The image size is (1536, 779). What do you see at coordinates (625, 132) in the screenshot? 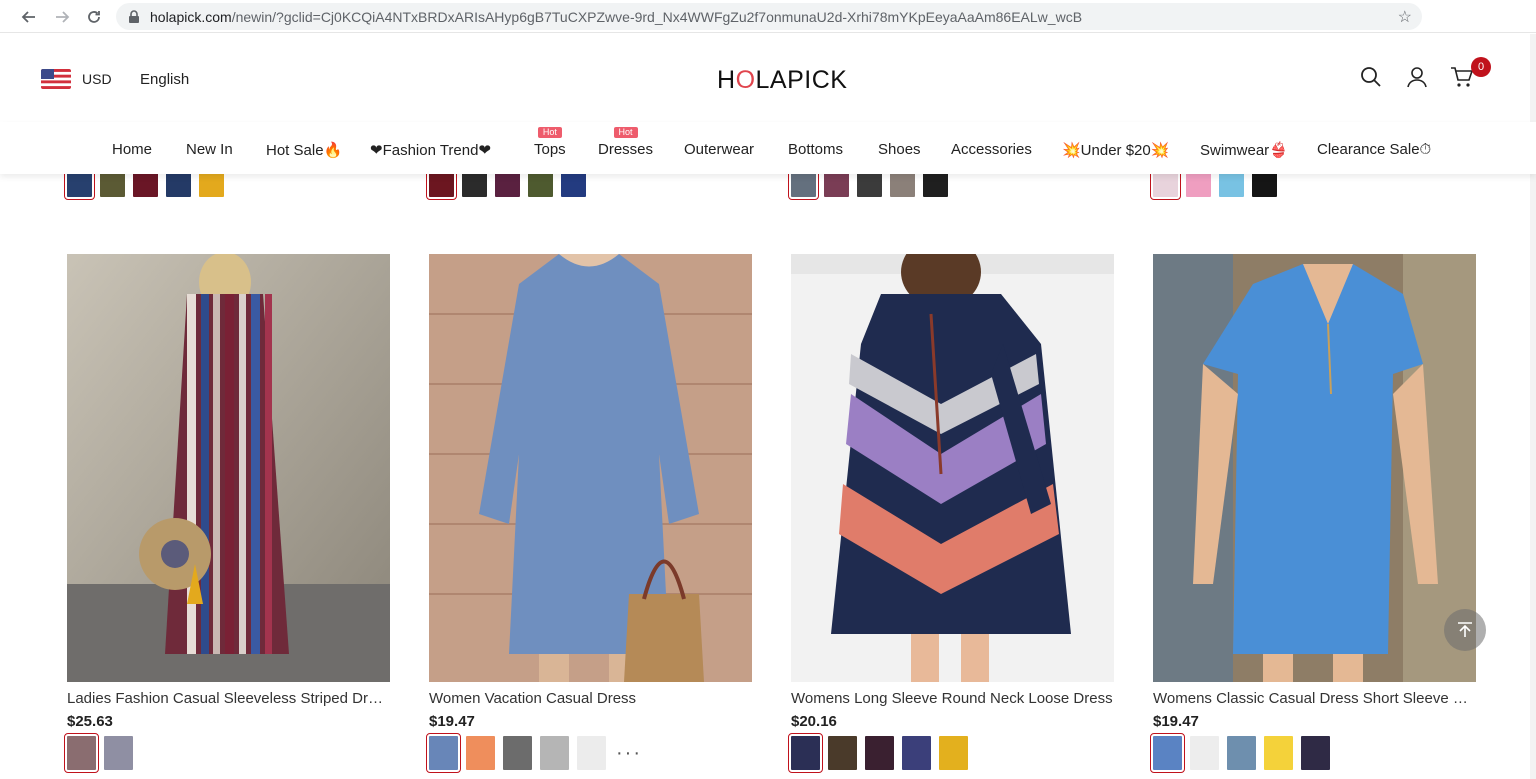
I see `hot-badge: Hot` at bounding box center [625, 132].